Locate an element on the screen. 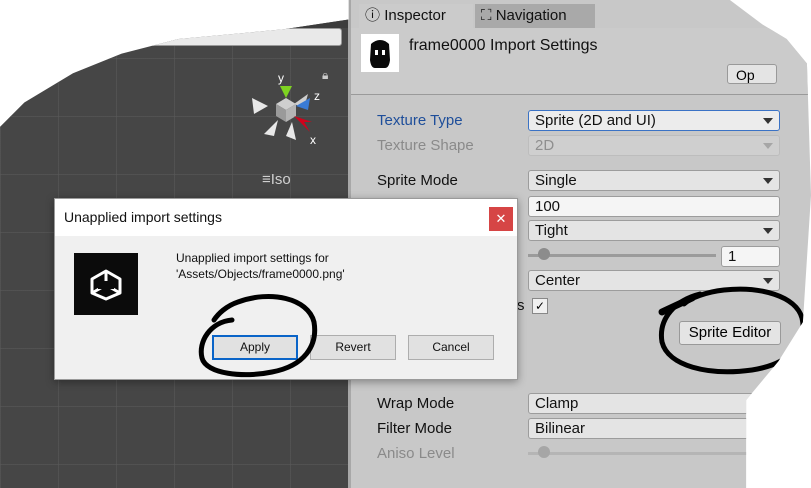 This screenshot has height=488, width=811. x-axis-cone is located at coordinates (303, 124).